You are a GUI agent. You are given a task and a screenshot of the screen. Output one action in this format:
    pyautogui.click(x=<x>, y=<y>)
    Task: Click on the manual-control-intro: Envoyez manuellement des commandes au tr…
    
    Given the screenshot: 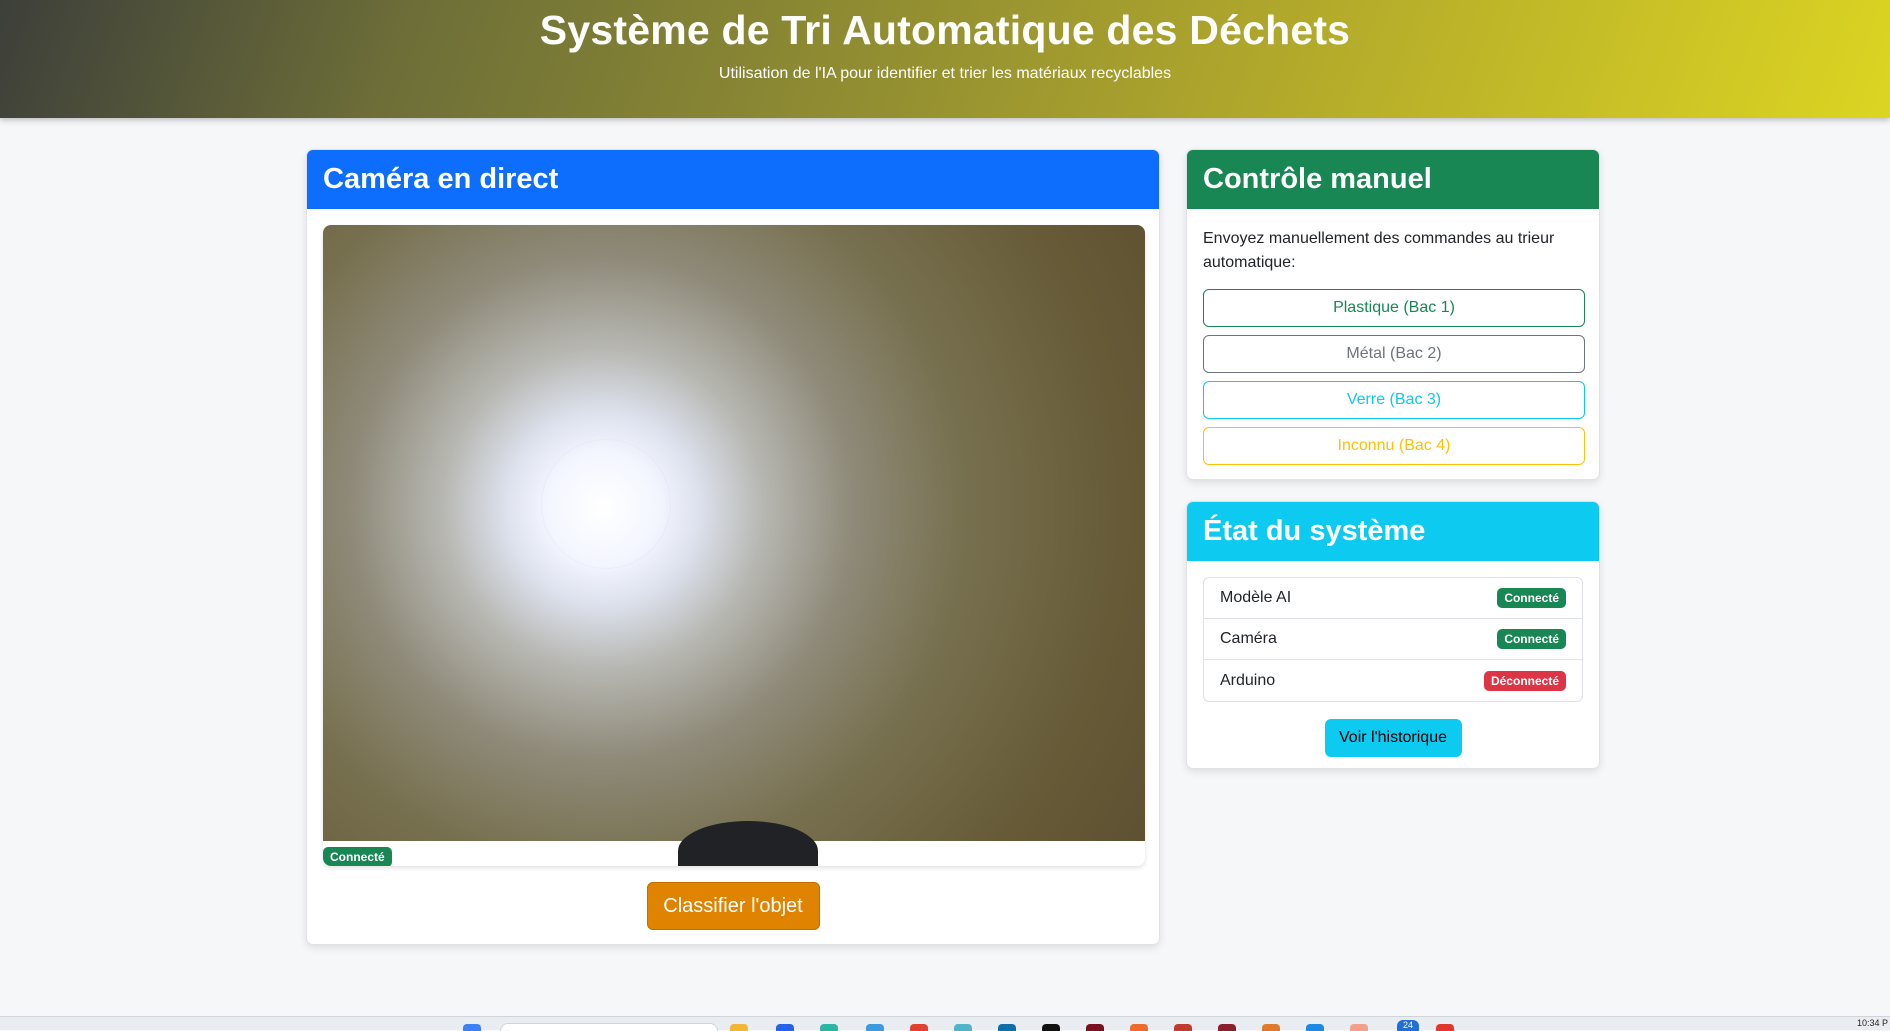 What is the action you would take?
    pyautogui.click(x=1379, y=250)
    